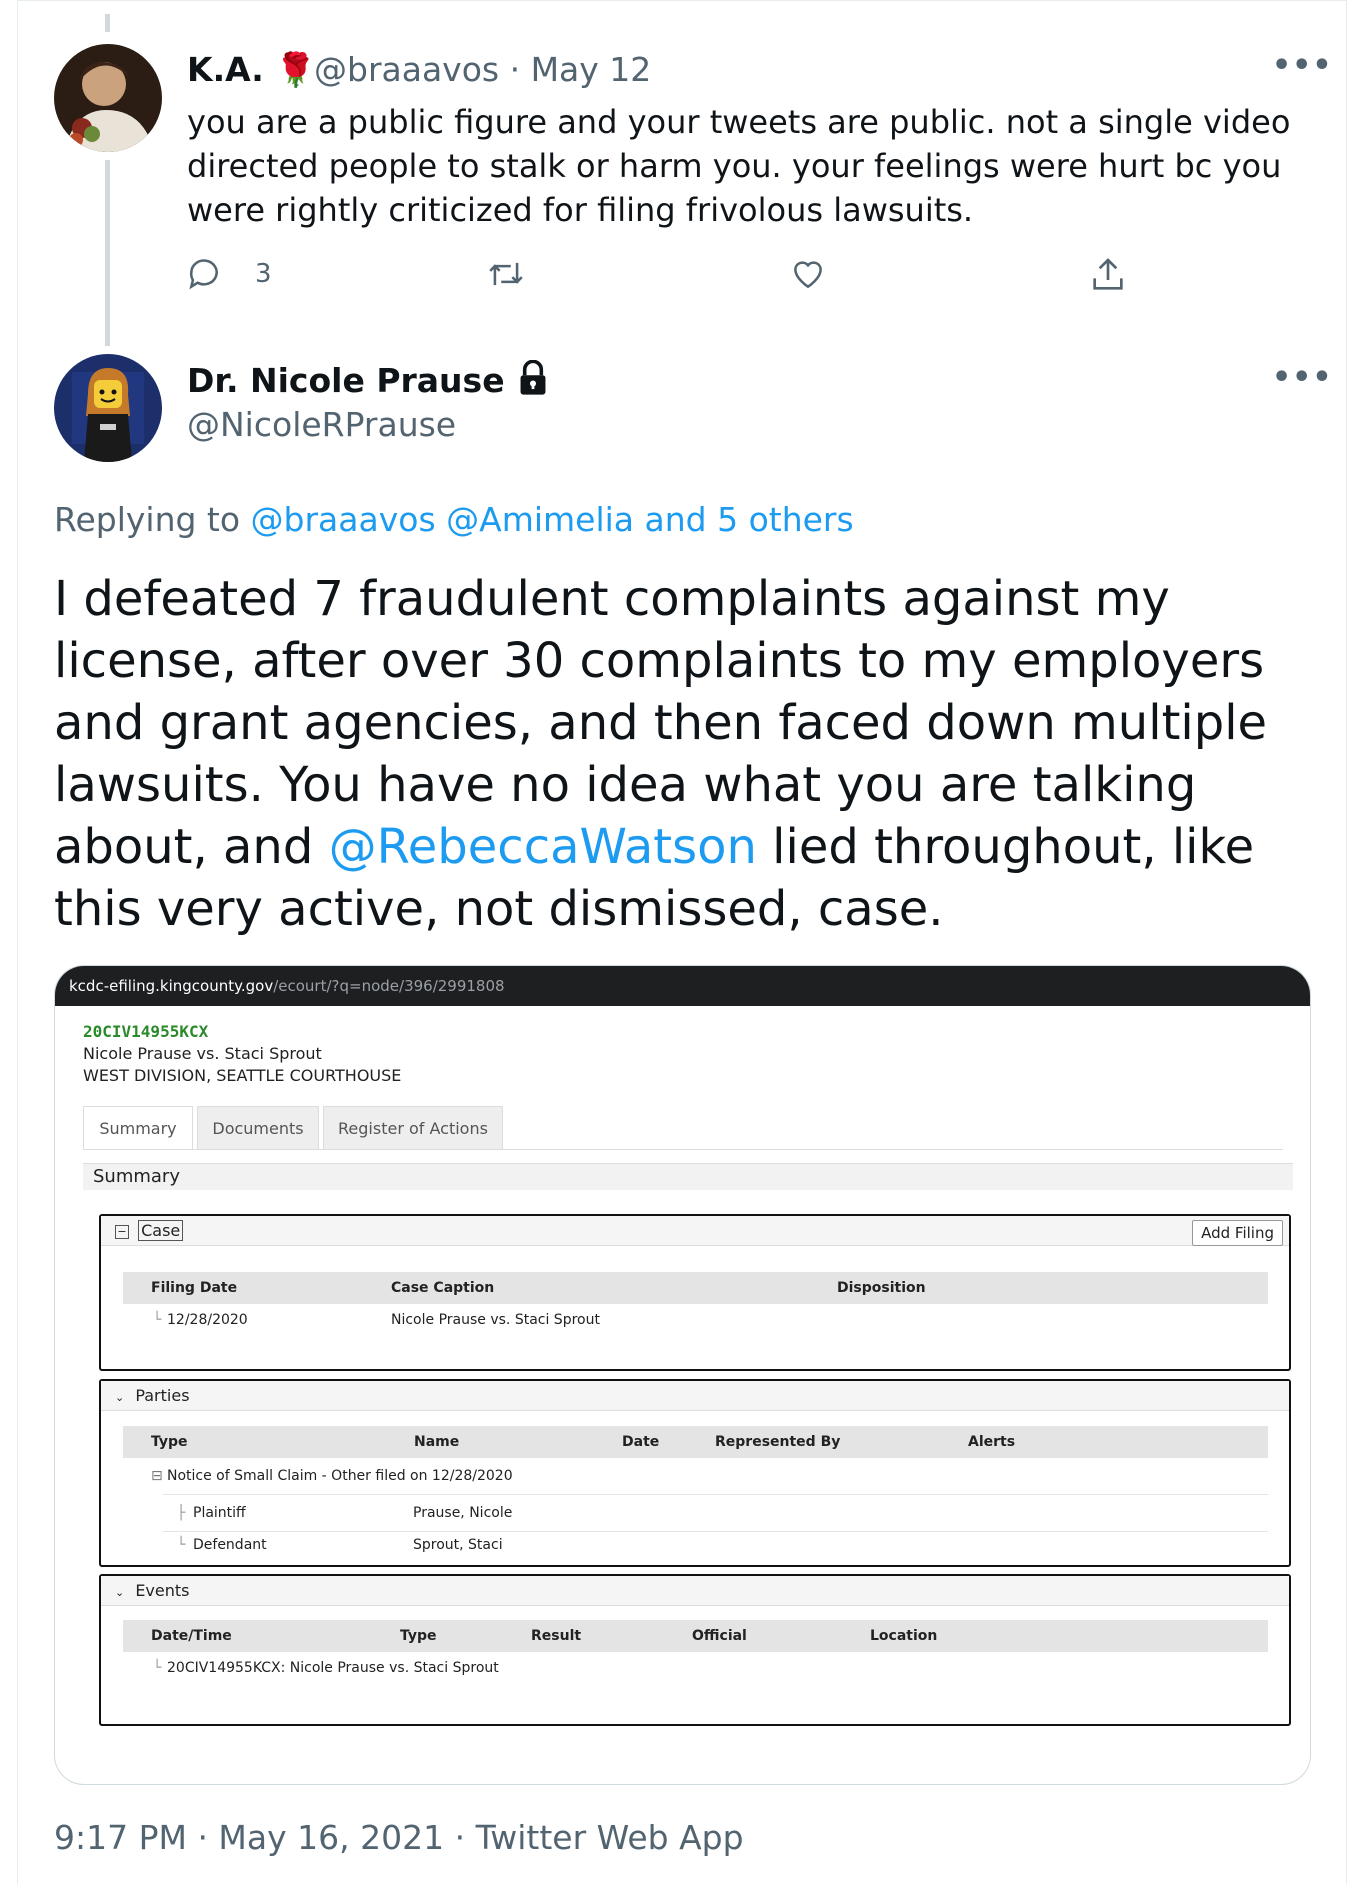 This screenshot has width=1365, height=1884. Describe the element at coordinates (203, 274) in the screenshot. I see `reply-icon` at that location.